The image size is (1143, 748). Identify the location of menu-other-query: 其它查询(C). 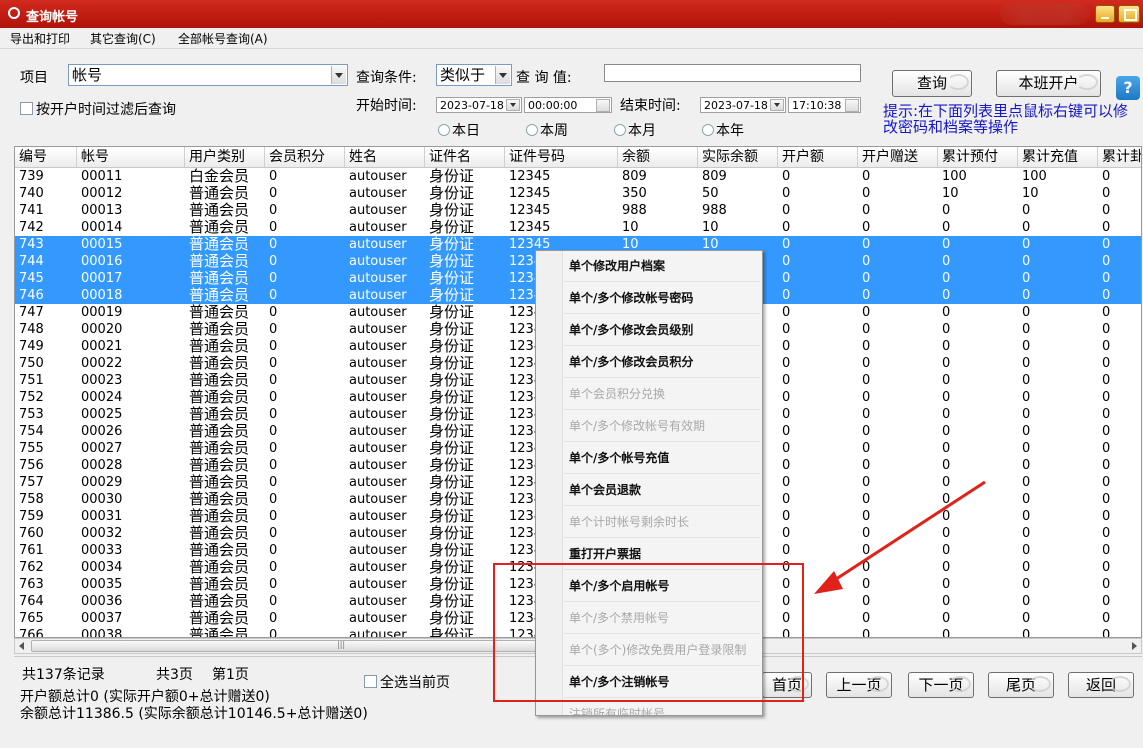
(123, 38).